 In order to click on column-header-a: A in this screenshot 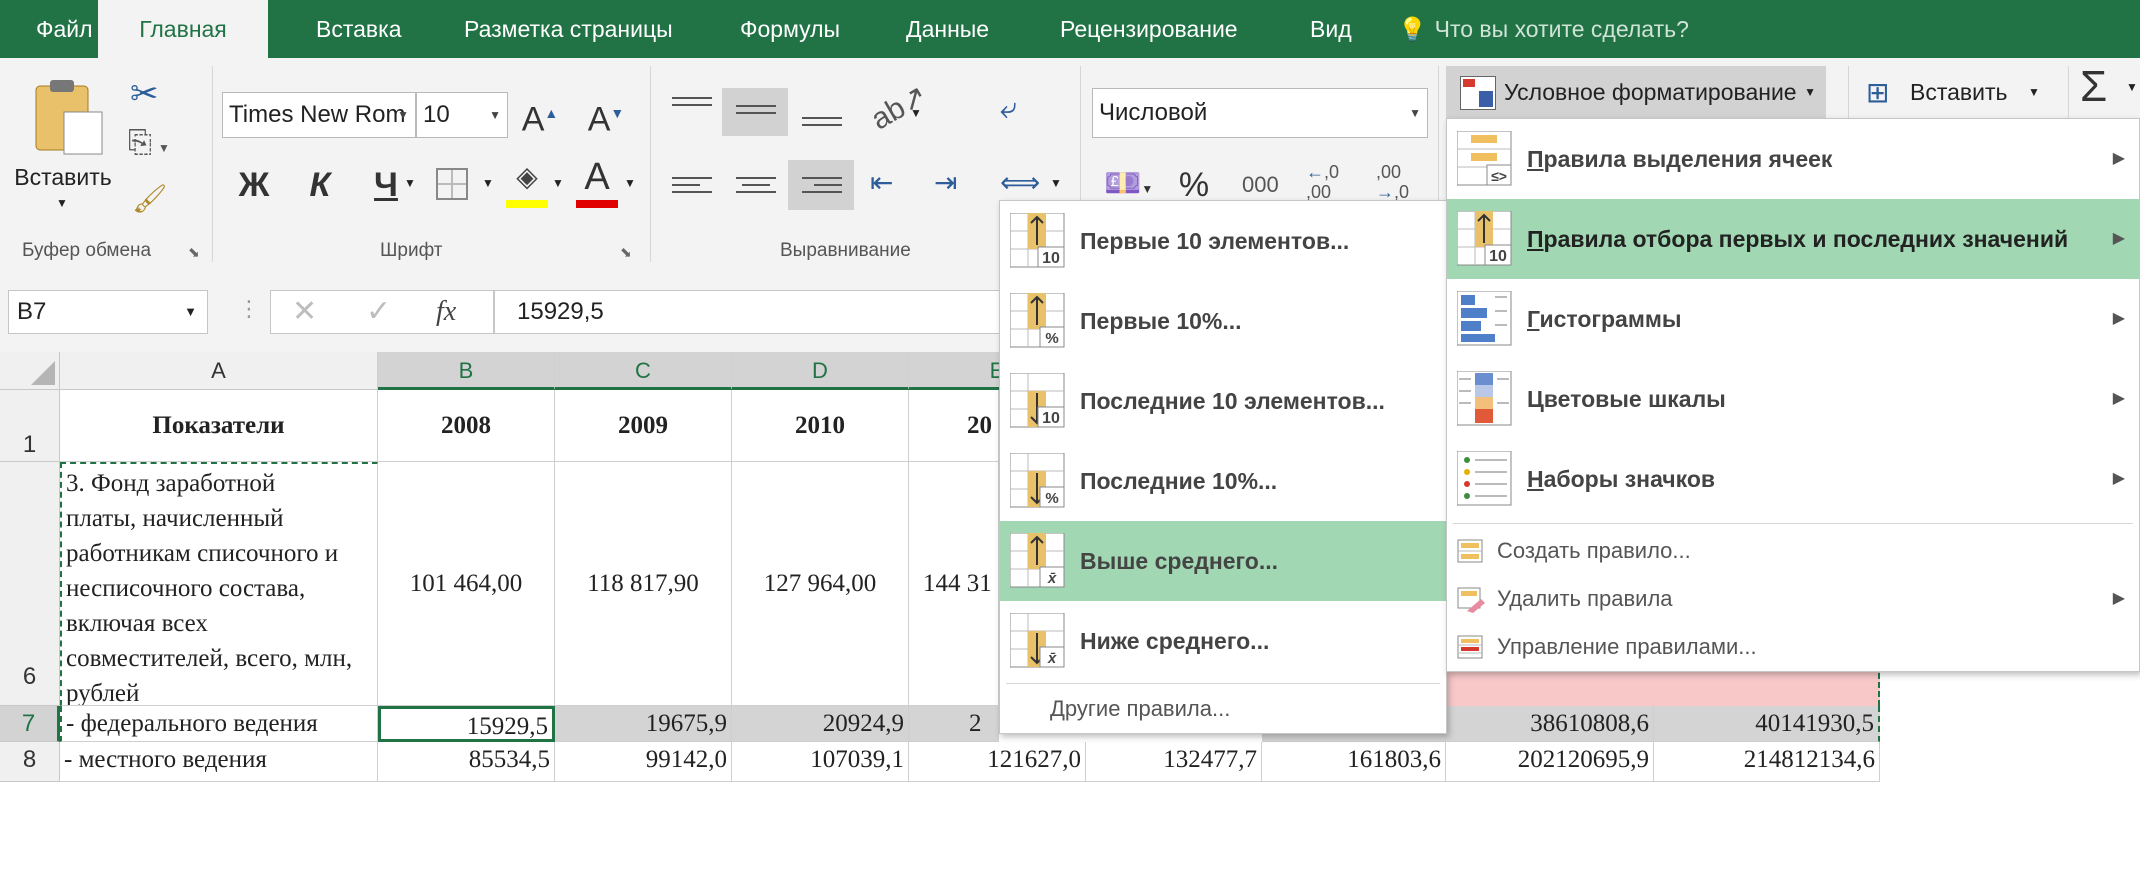, I will do `click(219, 371)`.